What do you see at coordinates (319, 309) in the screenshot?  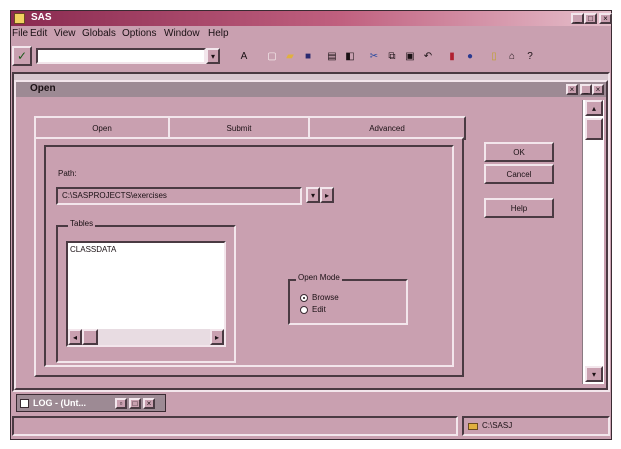 I see `radio-edit-label: Edit` at bounding box center [319, 309].